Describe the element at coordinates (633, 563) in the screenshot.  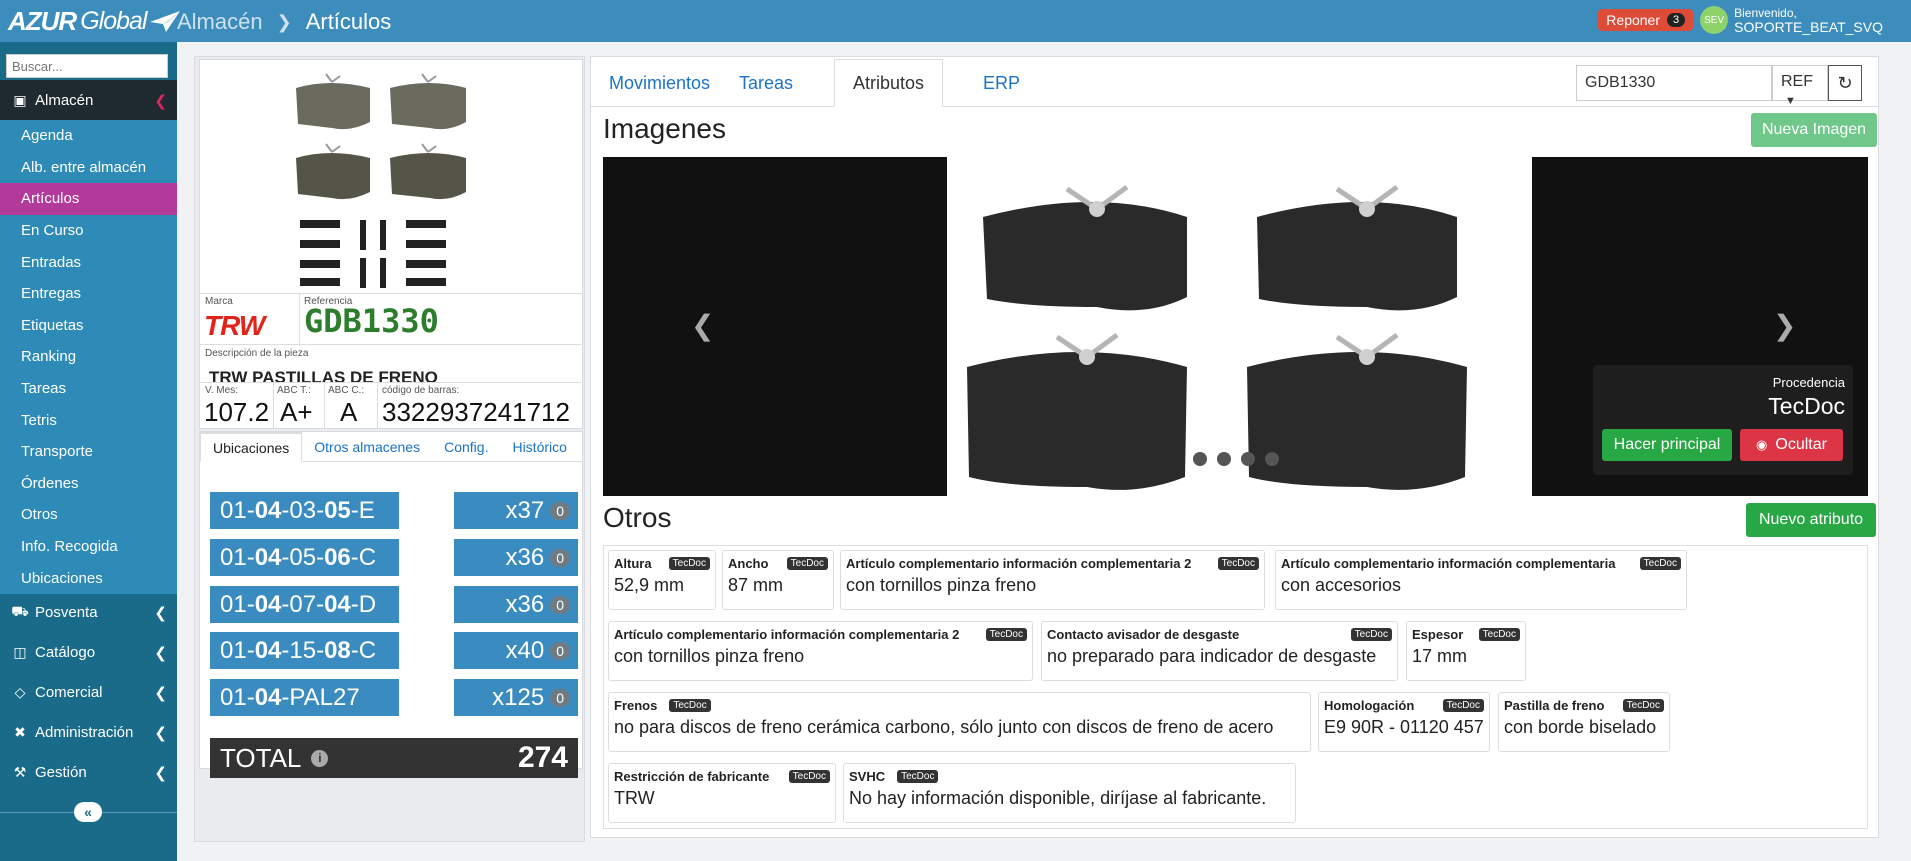
I see `attribute-name: Altura` at that location.